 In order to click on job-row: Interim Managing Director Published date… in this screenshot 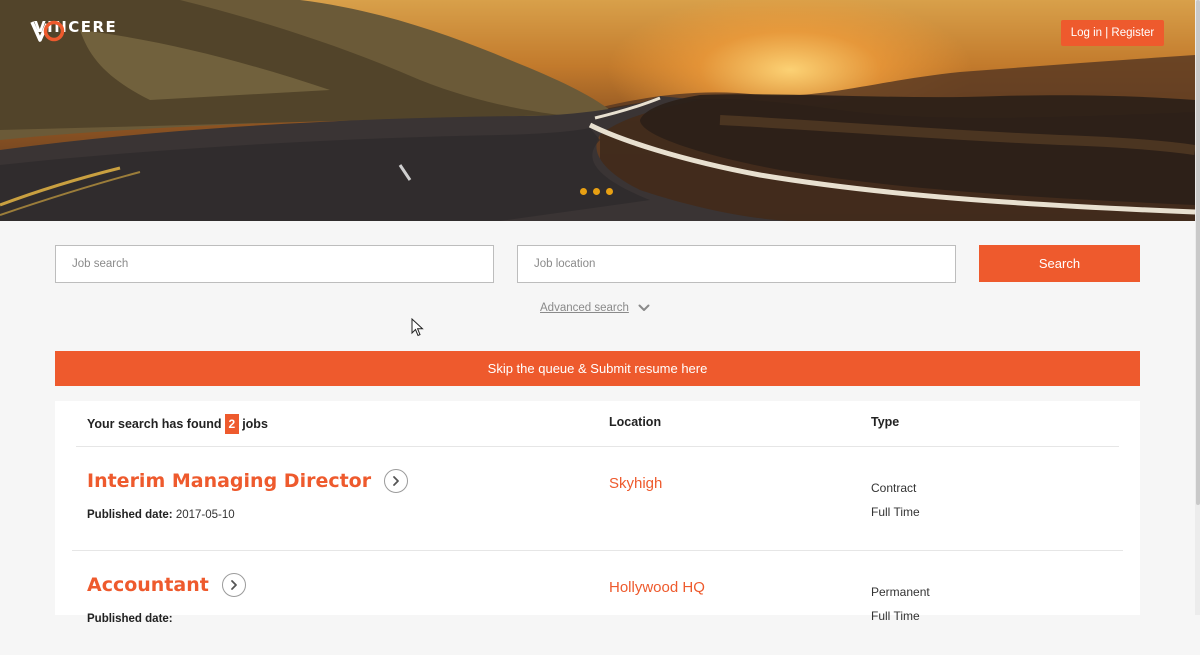, I will do `click(597, 499)`.